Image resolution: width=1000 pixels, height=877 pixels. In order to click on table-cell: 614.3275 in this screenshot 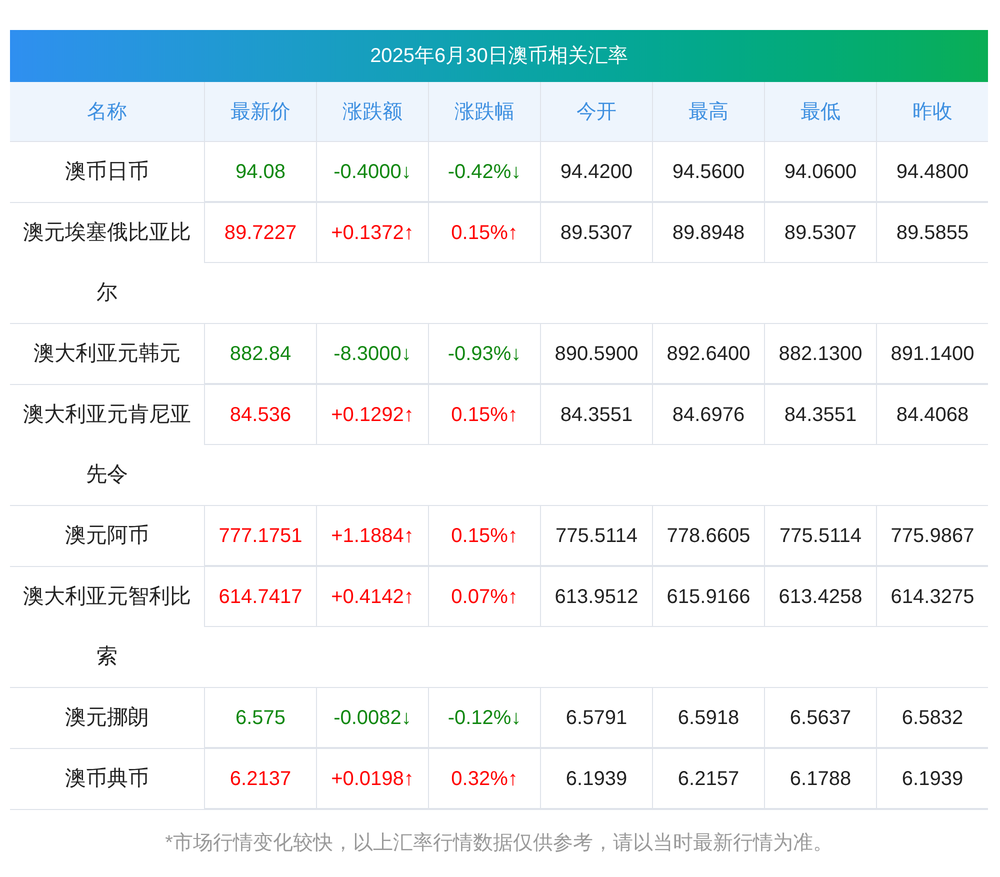, I will do `click(932, 597)`.